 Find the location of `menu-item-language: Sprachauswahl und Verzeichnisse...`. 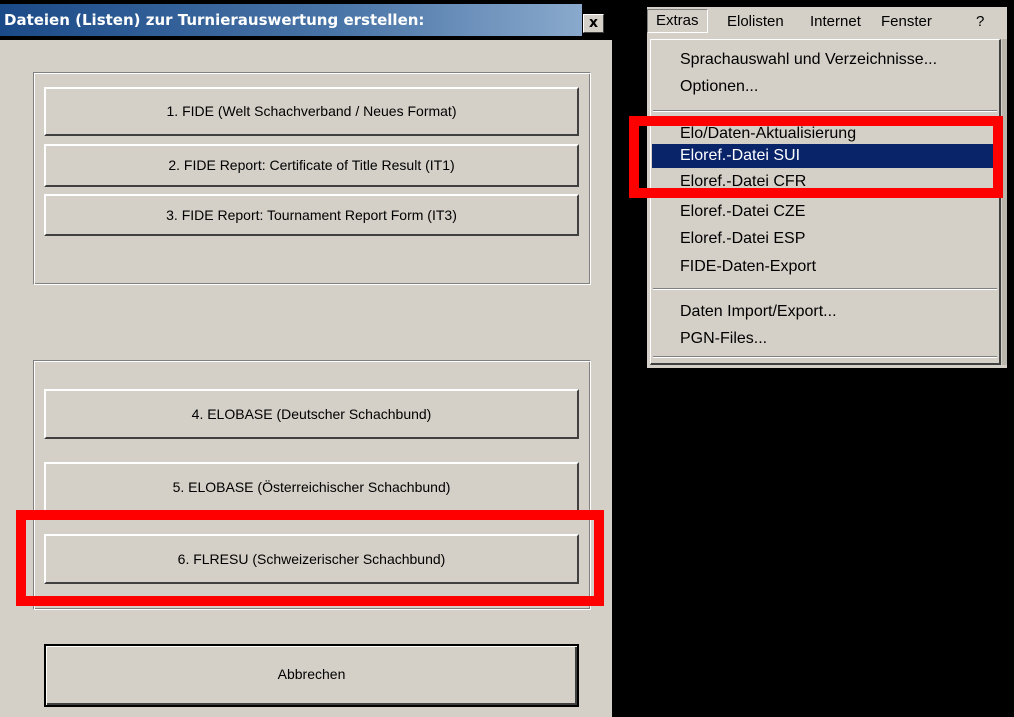

menu-item-language: Sprachauswahl und Verzeichnisse... is located at coordinates (825, 60).